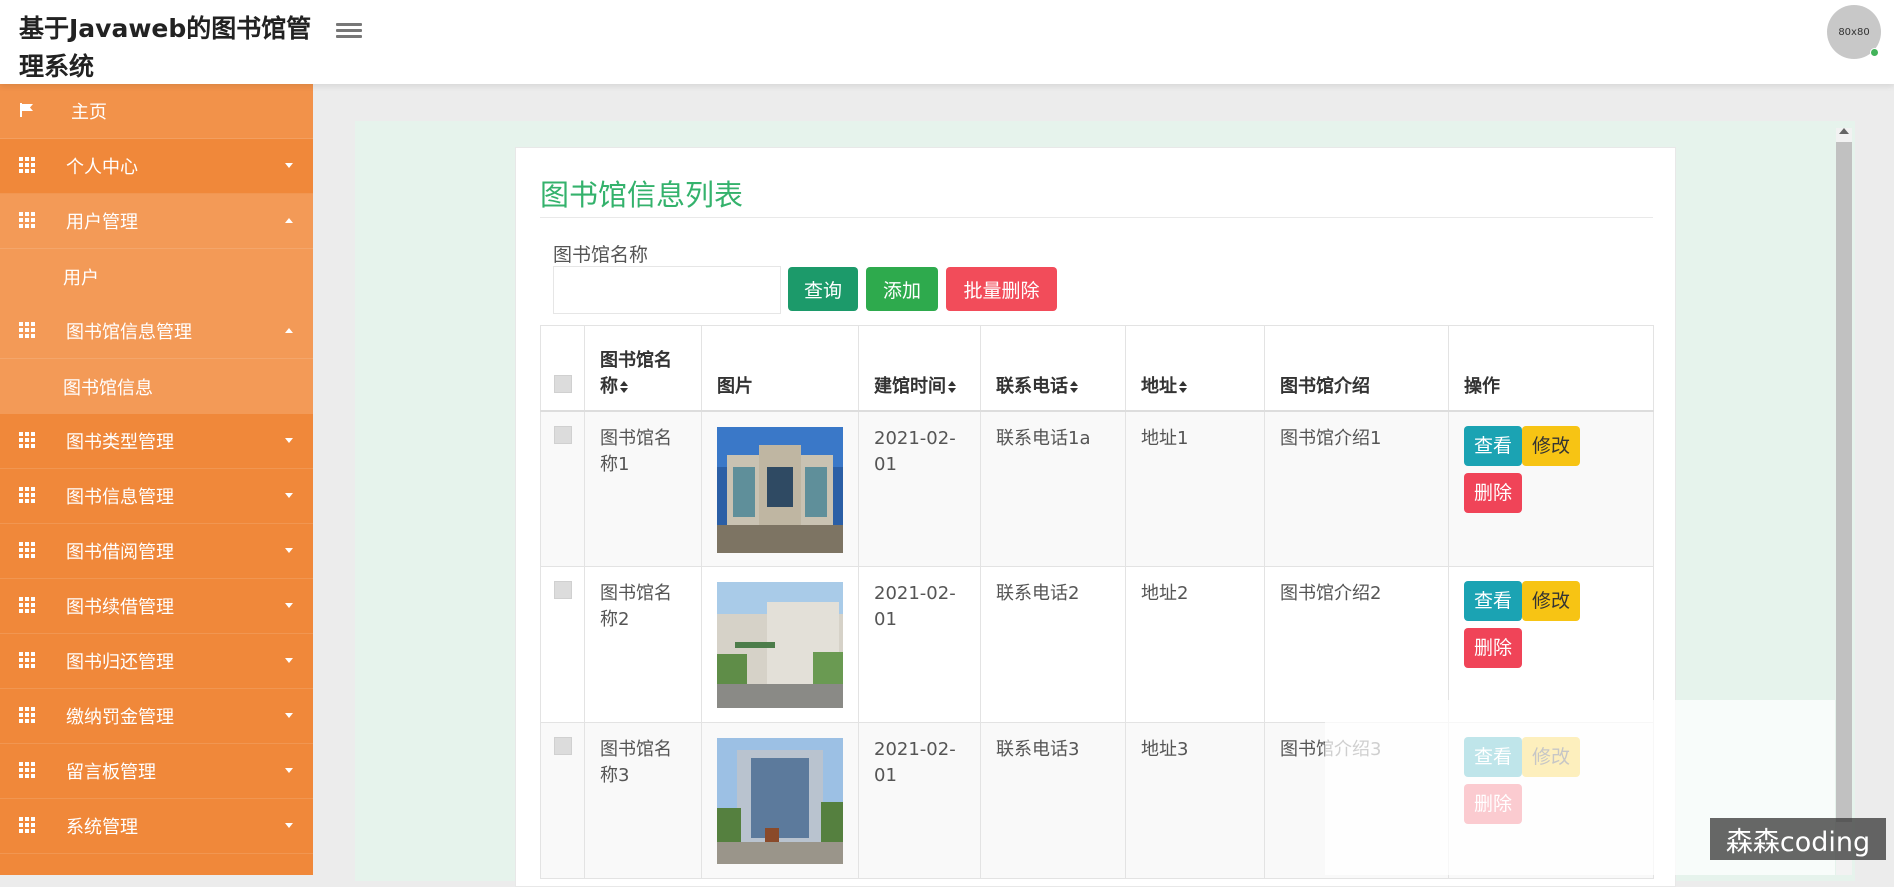 Image resolution: width=1894 pixels, height=887 pixels. I want to click on sidebar-item-return-management: 图书归还管理, so click(156, 661).